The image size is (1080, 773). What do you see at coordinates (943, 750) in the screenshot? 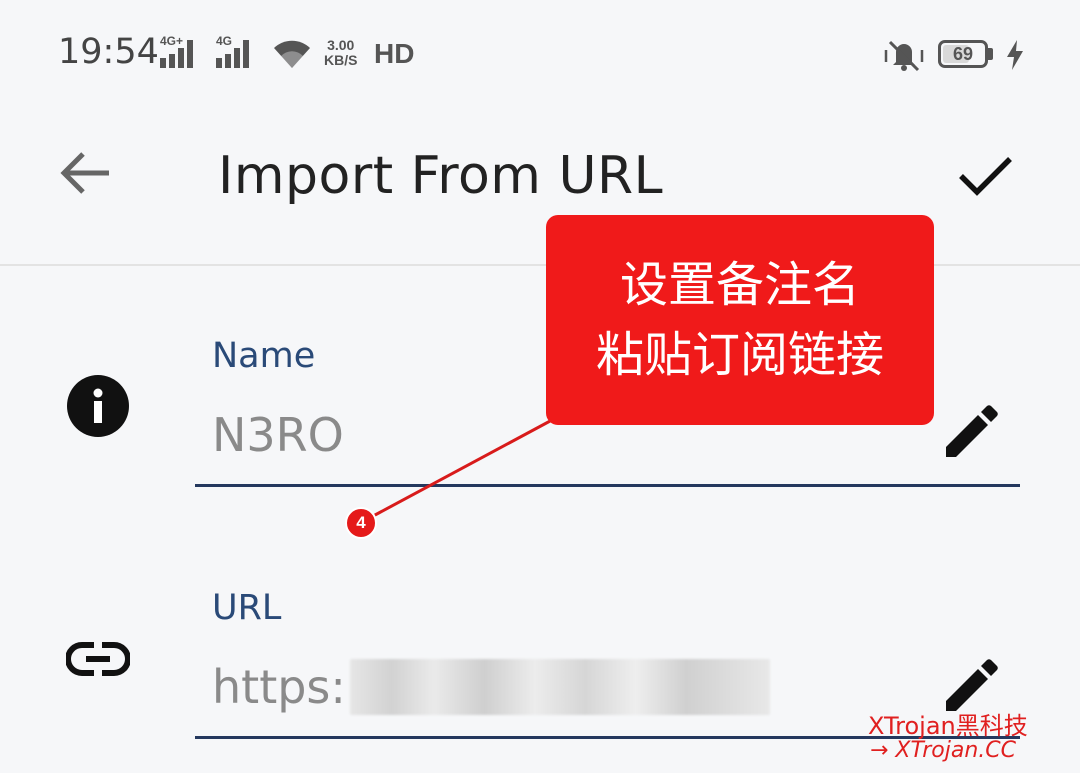
I see `watermark-site: → XTrojan.CC` at bounding box center [943, 750].